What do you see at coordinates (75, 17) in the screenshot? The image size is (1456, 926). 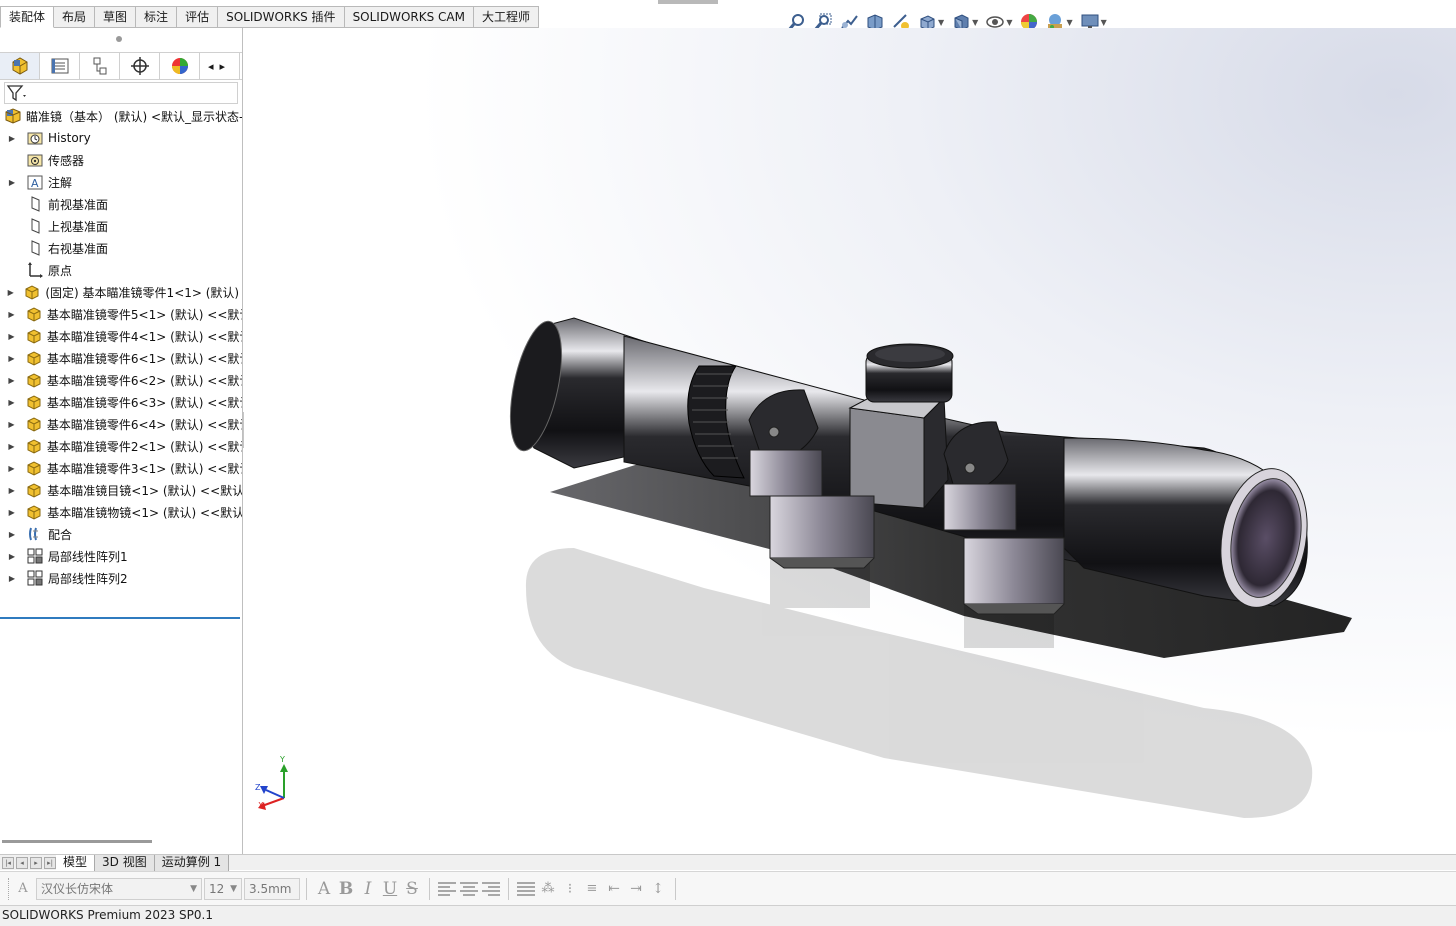 I see `command-tab-1: 布局` at bounding box center [75, 17].